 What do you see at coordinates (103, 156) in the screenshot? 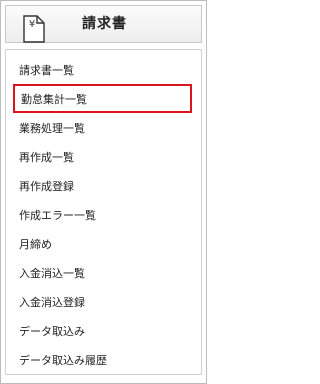
I see `menu-item-recreate-list: 再作成一覧` at bounding box center [103, 156].